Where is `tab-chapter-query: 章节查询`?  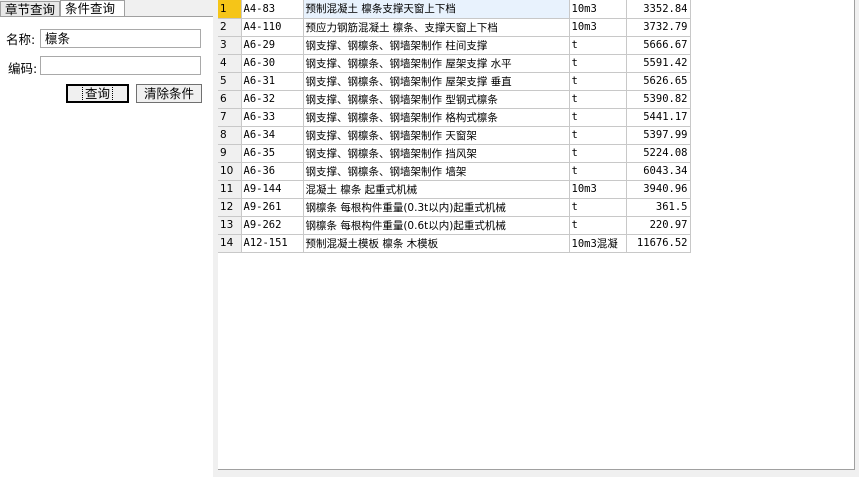
tab-chapter-query: 章节查询 is located at coordinates (30, 9).